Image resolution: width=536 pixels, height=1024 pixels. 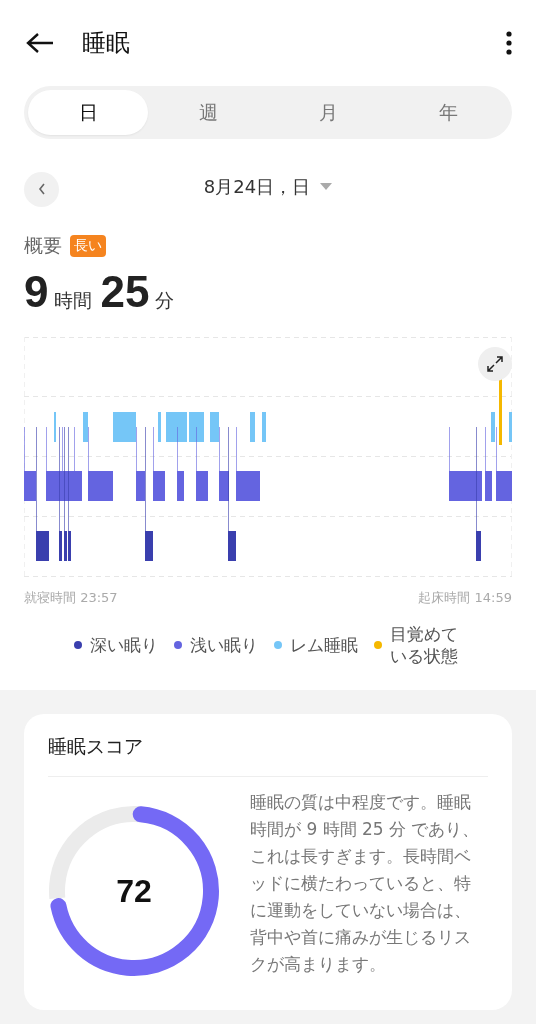 I want to click on page-title: 睡眠, so click(x=106, y=43).